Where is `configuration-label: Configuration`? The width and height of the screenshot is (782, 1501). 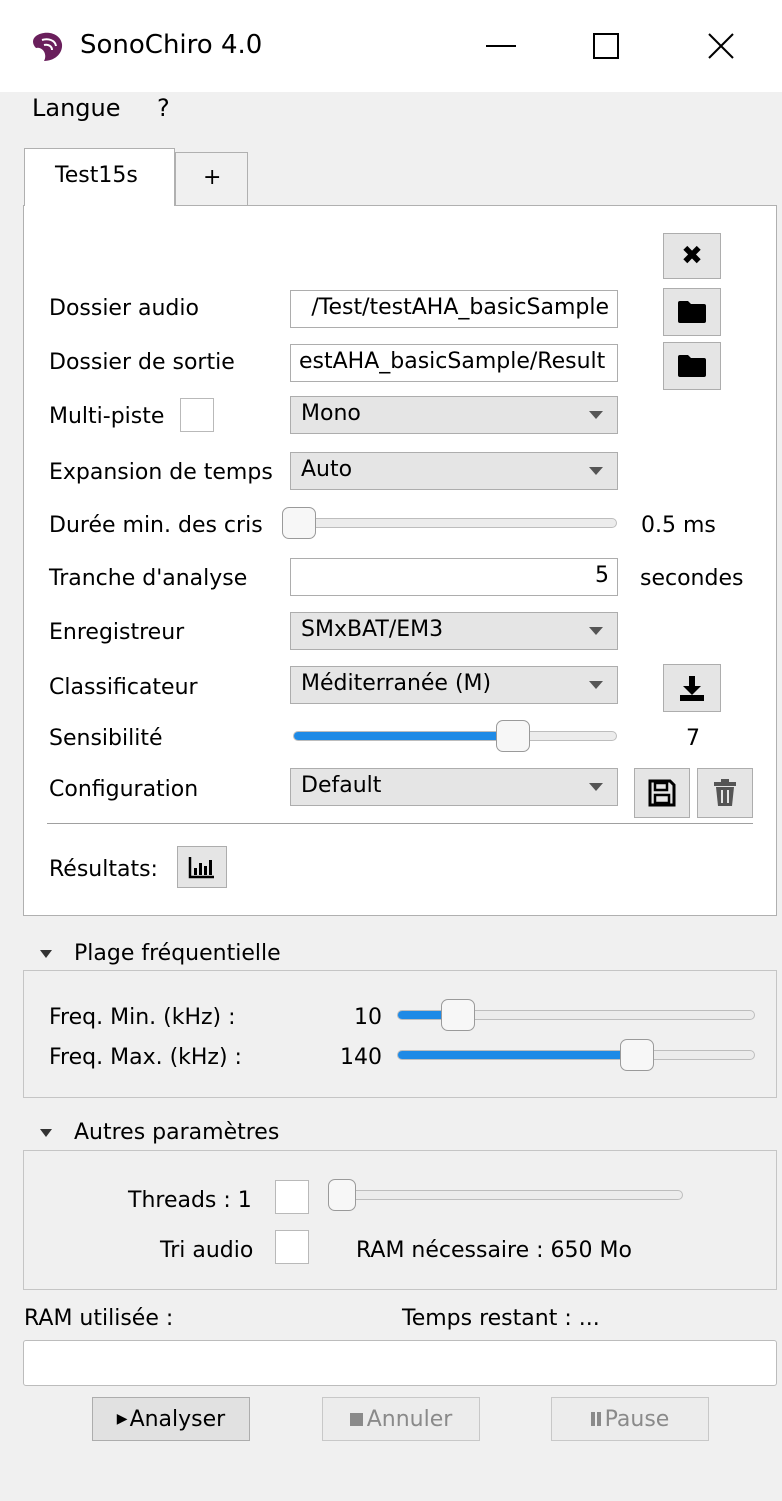
configuration-label: Configuration is located at coordinates (124, 789).